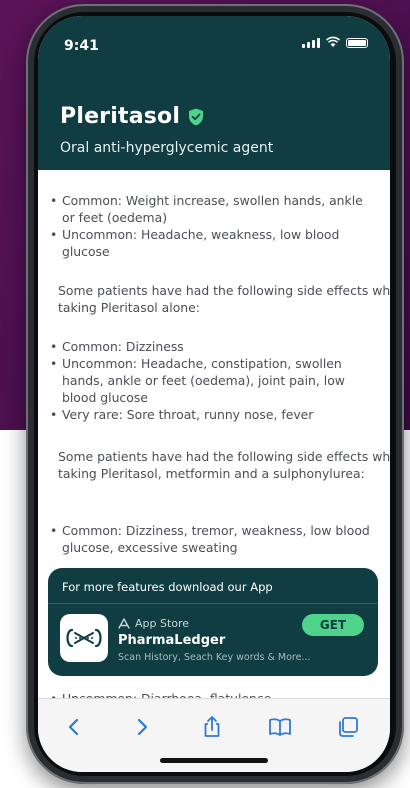  I want to click on app-store-icon, so click(124, 623).